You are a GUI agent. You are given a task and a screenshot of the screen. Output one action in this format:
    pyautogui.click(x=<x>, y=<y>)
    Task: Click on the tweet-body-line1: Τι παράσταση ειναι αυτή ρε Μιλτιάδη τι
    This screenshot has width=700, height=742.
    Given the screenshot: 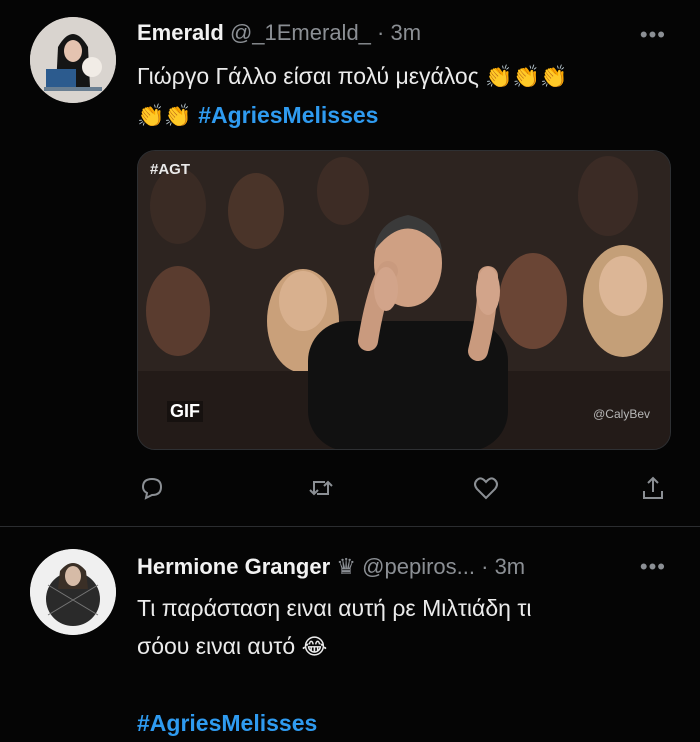 What is the action you would take?
    pyautogui.click(x=334, y=608)
    